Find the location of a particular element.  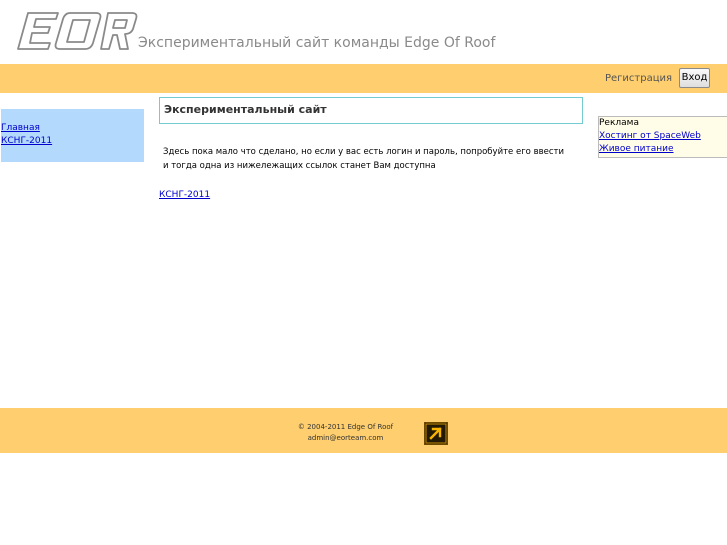

arrow-up-right-icon is located at coordinates (436, 433).